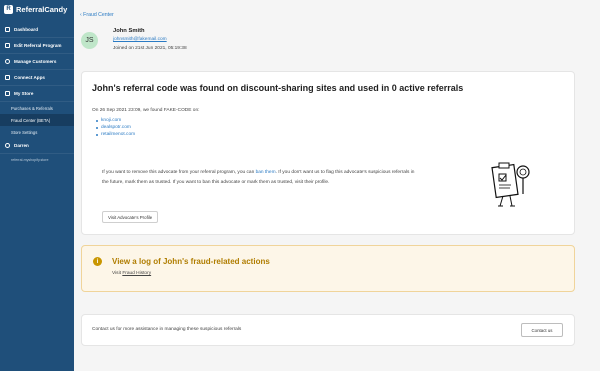  What do you see at coordinates (7, 61) in the screenshot?
I see `users-icon` at bounding box center [7, 61].